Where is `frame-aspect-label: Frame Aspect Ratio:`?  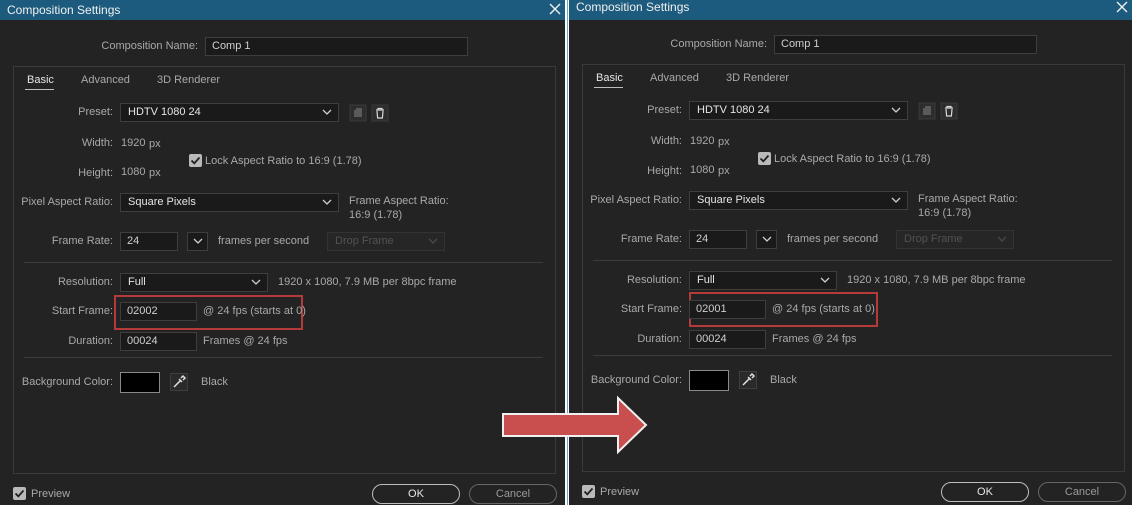
frame-aspect-label: Frame Aspect Ratio: is located at coordinates (399, 201).